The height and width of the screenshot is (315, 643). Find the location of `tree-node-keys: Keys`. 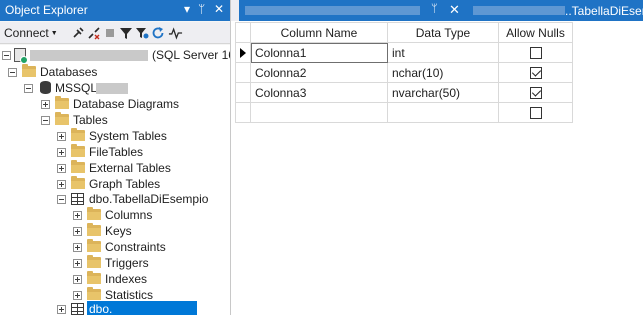

tree-node-keys: Keys is located at coordinates (148, 231).